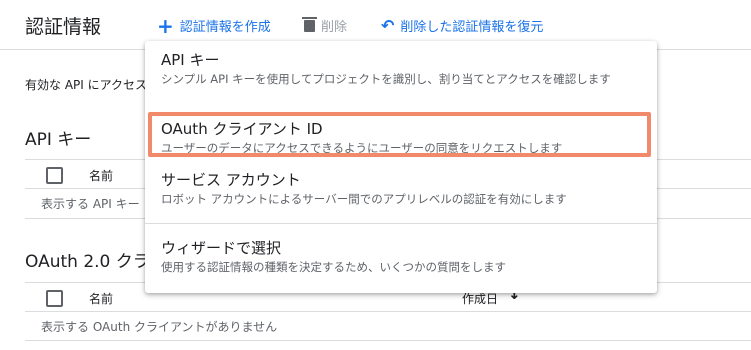 The image size is (751, 350). What do you see at coordinates (190, 60) in the screenshot?
I see `menu-item-title: API キー` at bounding box center [190, 60].